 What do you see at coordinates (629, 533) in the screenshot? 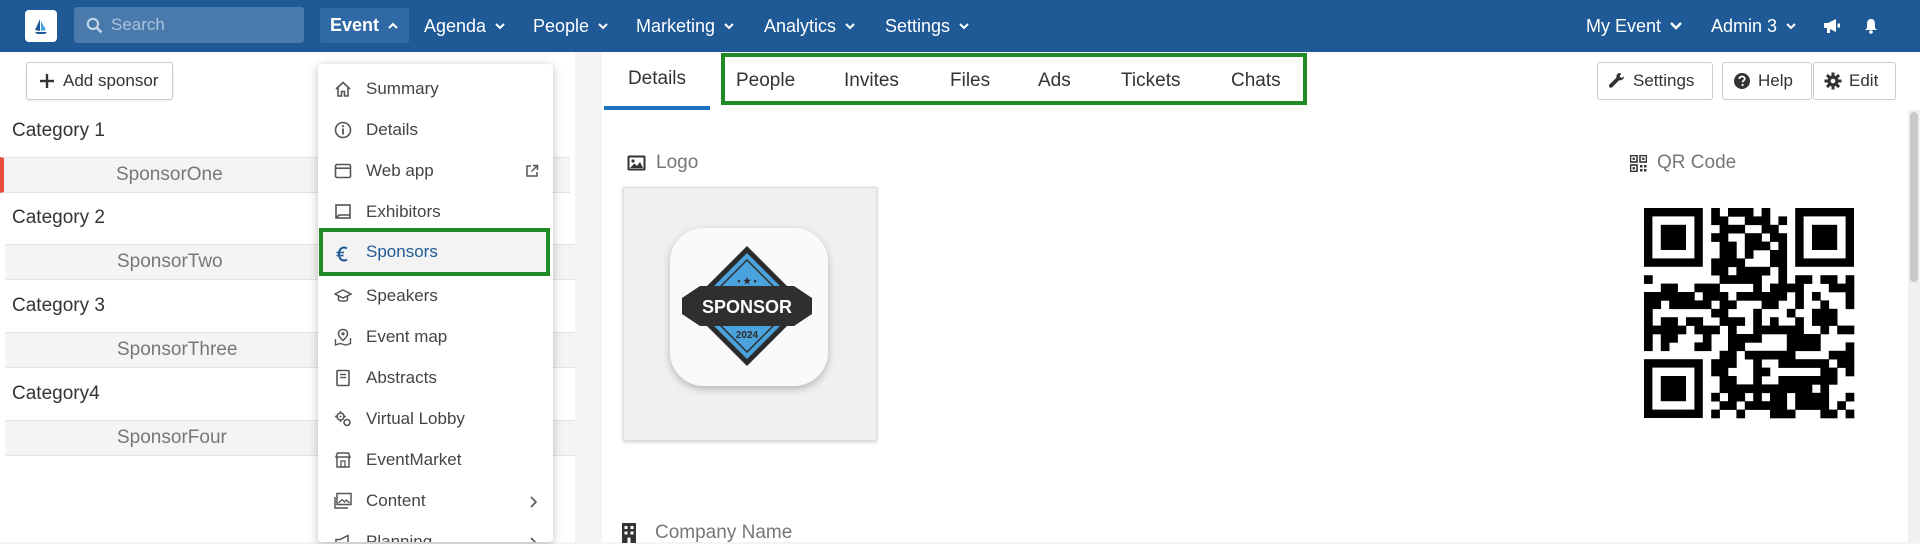
I see `building-icon` at bounding box center [629, 533].